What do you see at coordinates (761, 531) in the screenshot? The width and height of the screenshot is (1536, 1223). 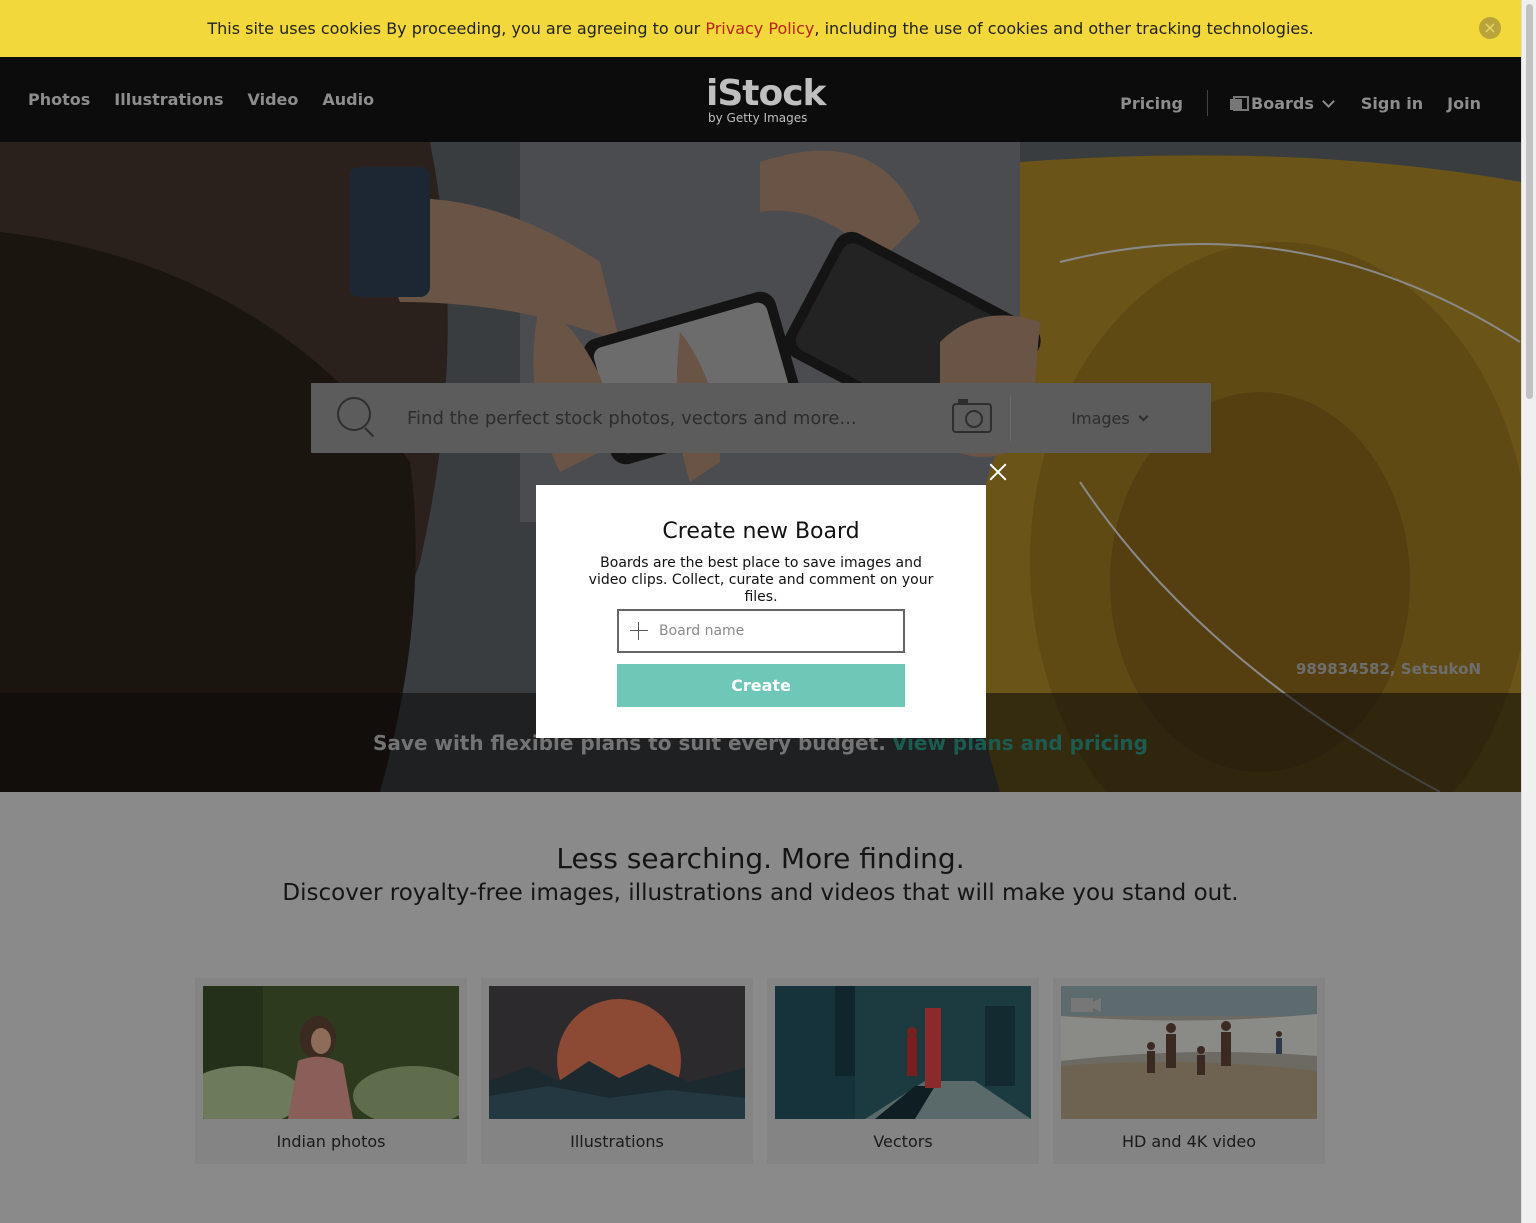 I see `dialog-title: Create new Board` at bounding box center [761, 531].